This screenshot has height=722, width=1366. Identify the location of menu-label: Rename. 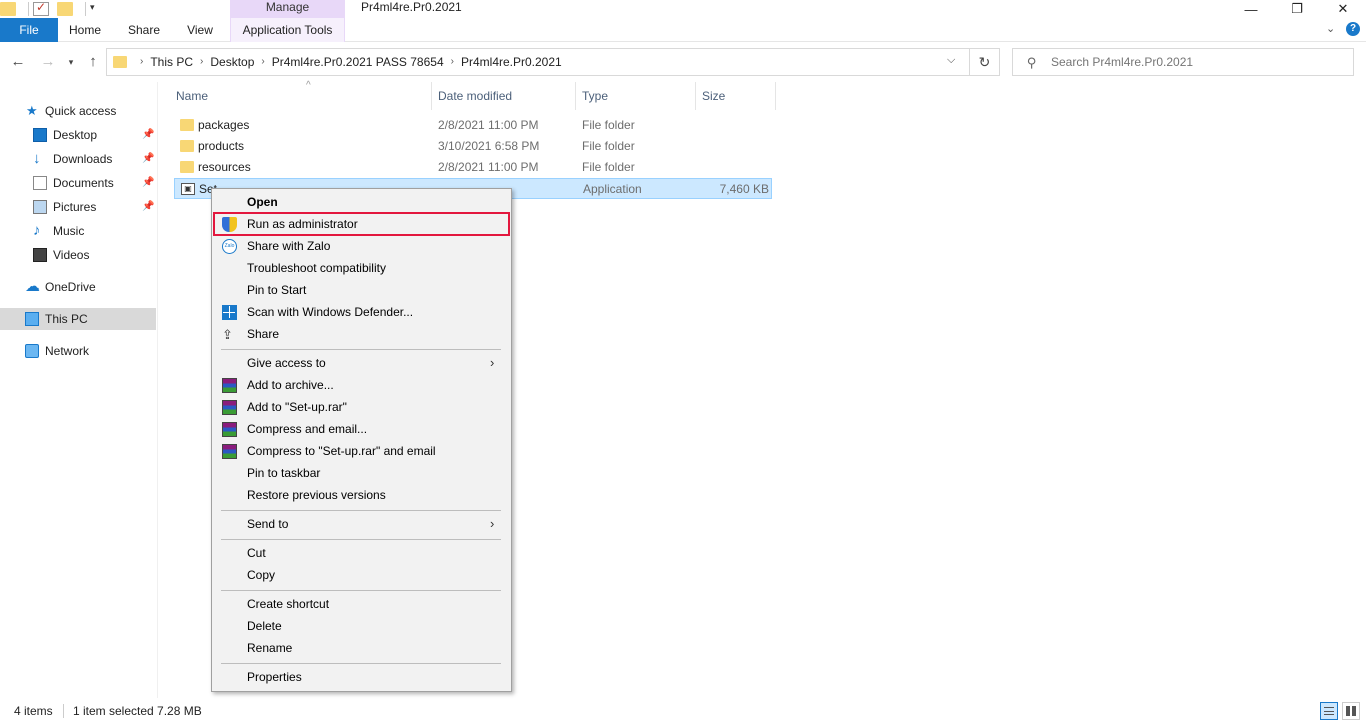
(270, 648).